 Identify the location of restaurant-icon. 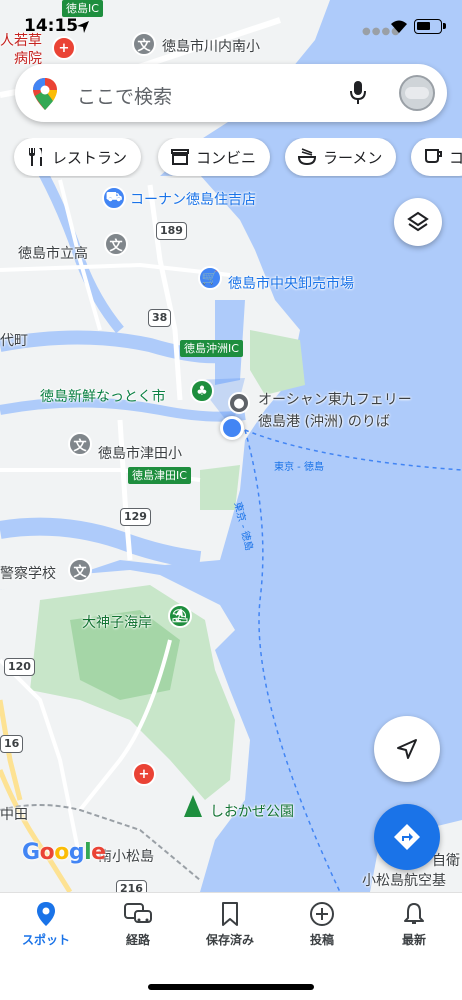
(35, 157).